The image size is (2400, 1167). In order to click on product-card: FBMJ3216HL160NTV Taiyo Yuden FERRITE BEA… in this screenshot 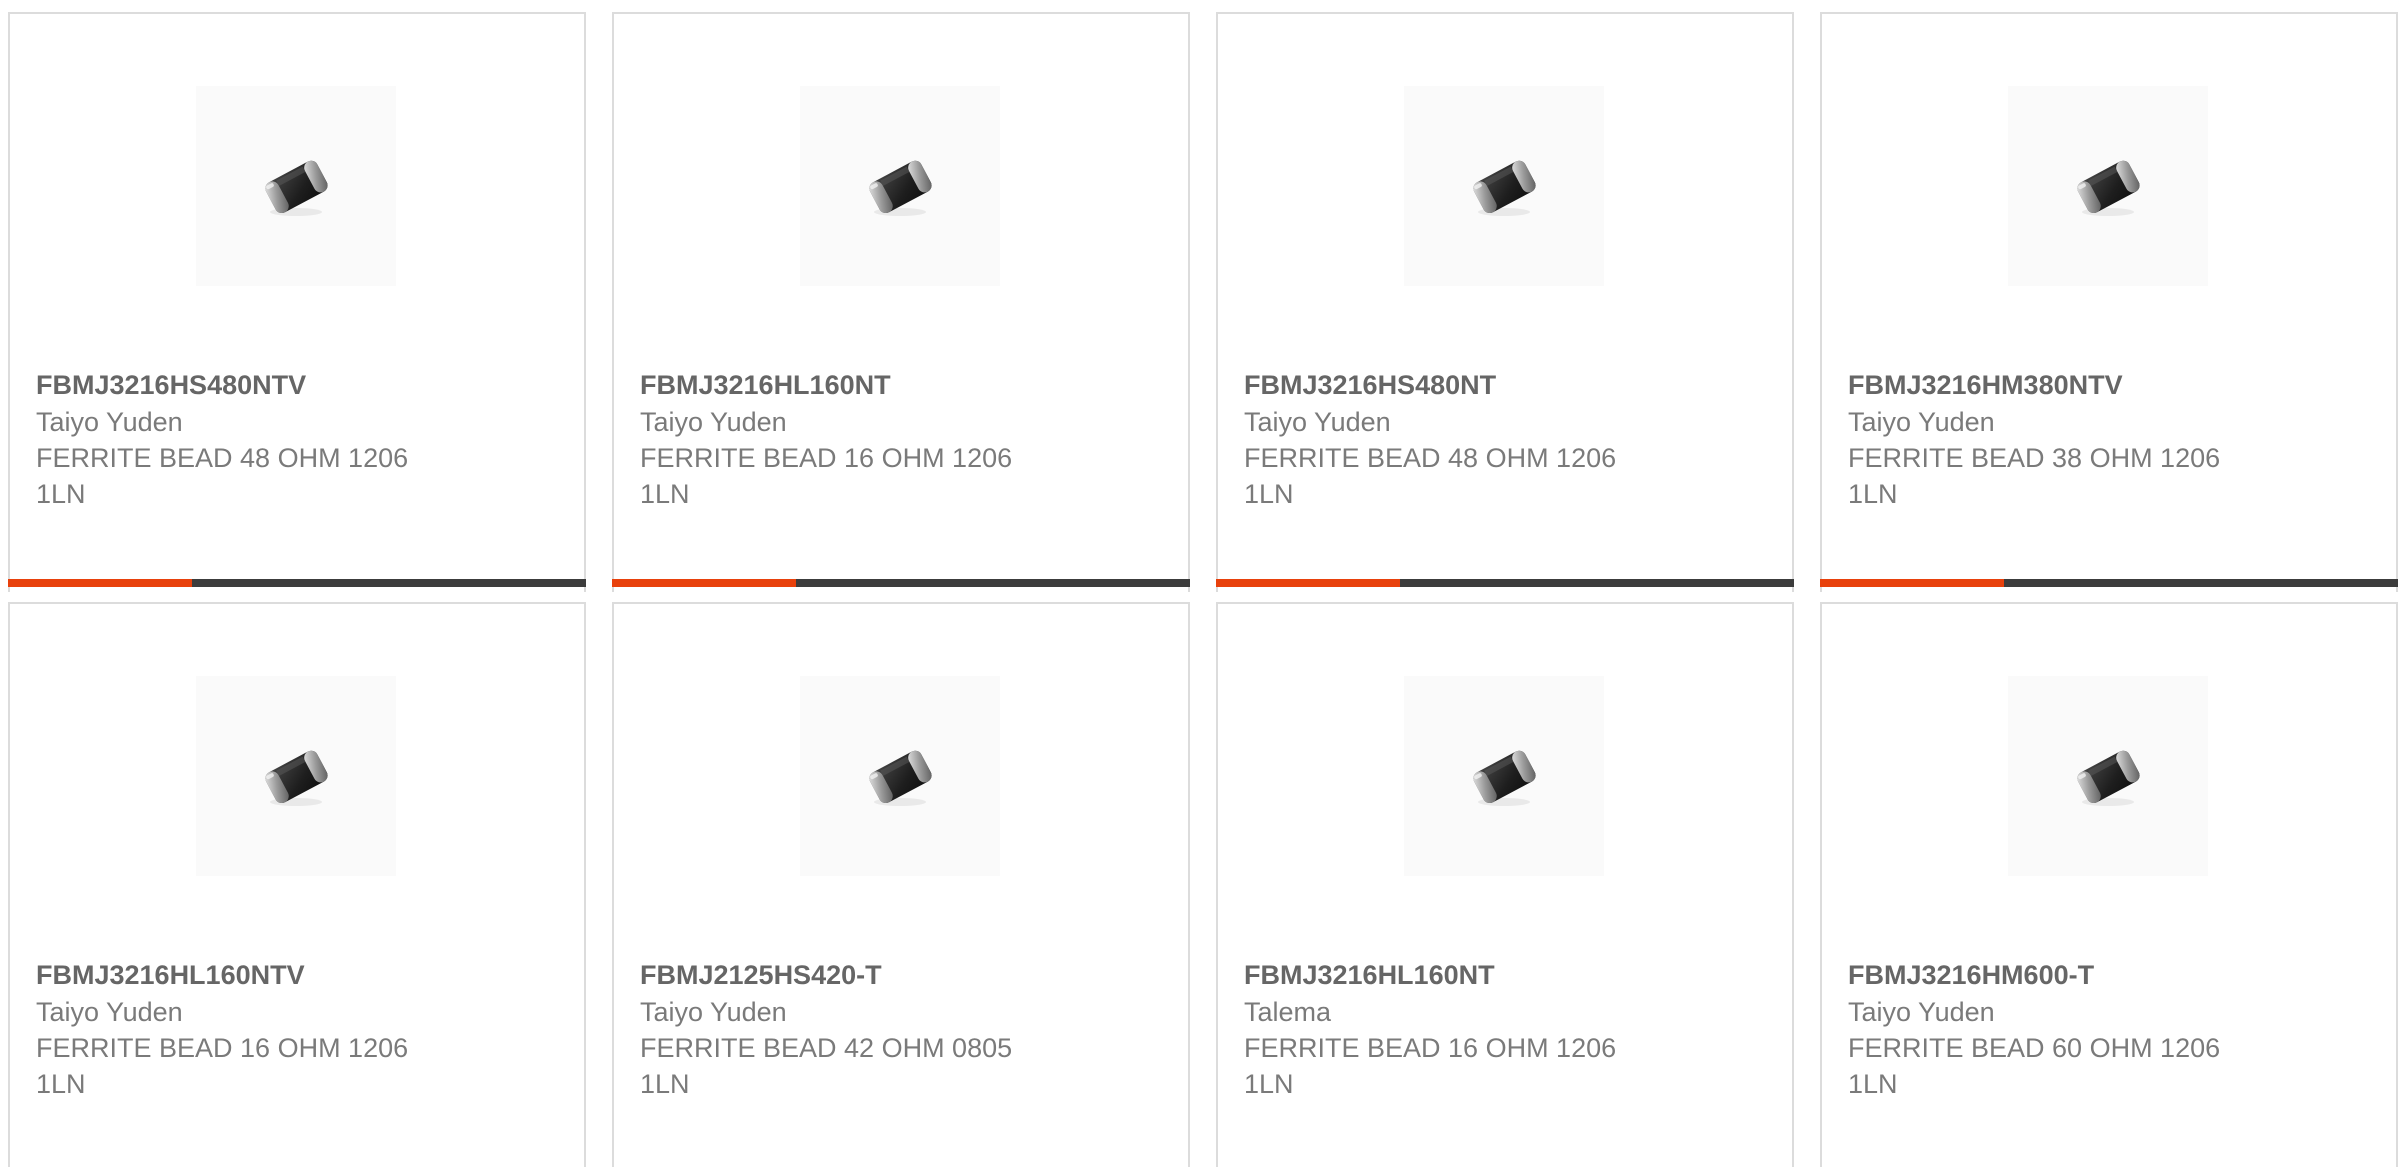, I will do `click(297, 884)`.